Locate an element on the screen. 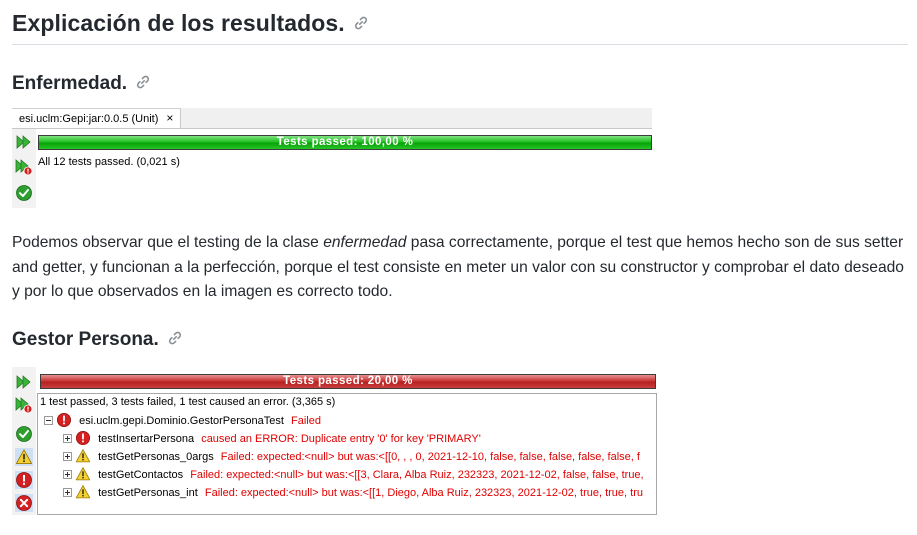 Image resolution: width=917 pixels, height=535 pixels. tab-bar: esi.uclm:Gepi:jar:0.0.5 (Unit) × is located at coordinates (332, 118).